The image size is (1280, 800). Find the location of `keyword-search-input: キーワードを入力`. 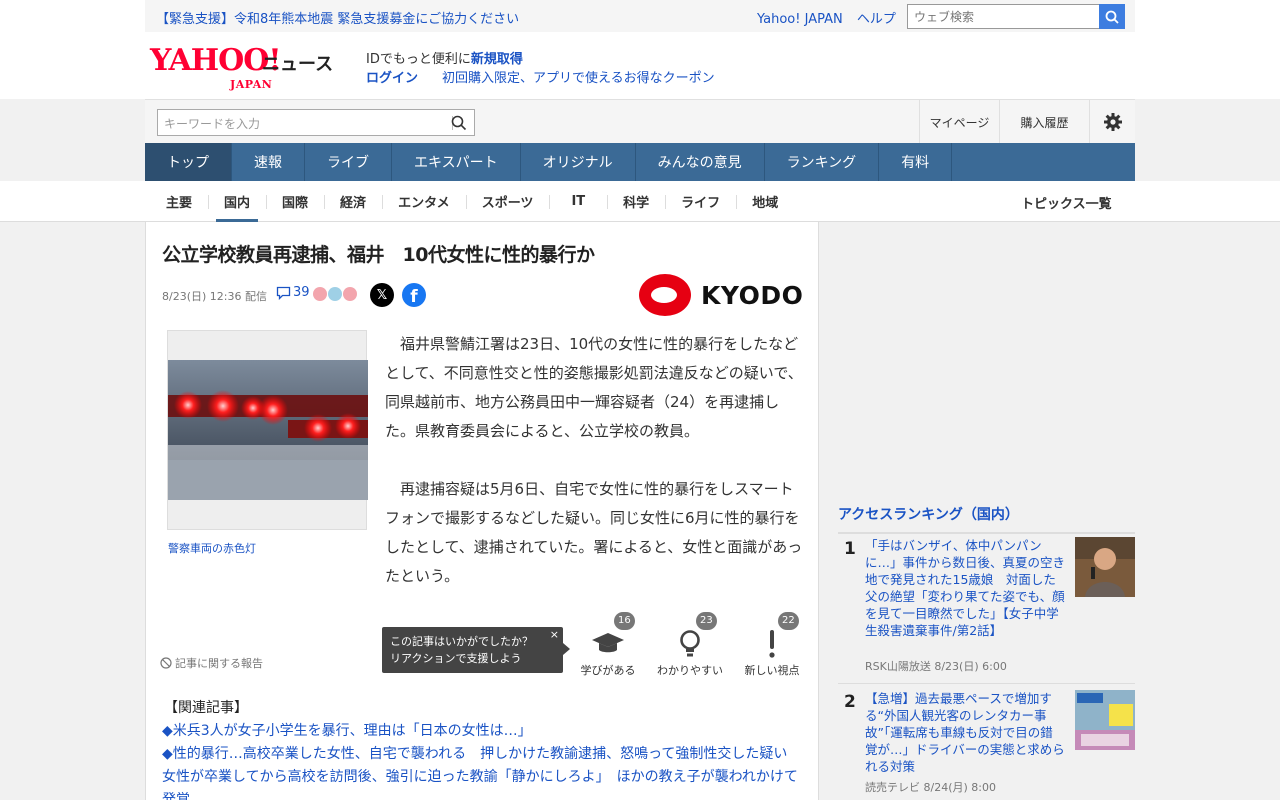

keyword-search-input: キーワードを入力 is located at coordinates (212, 124).